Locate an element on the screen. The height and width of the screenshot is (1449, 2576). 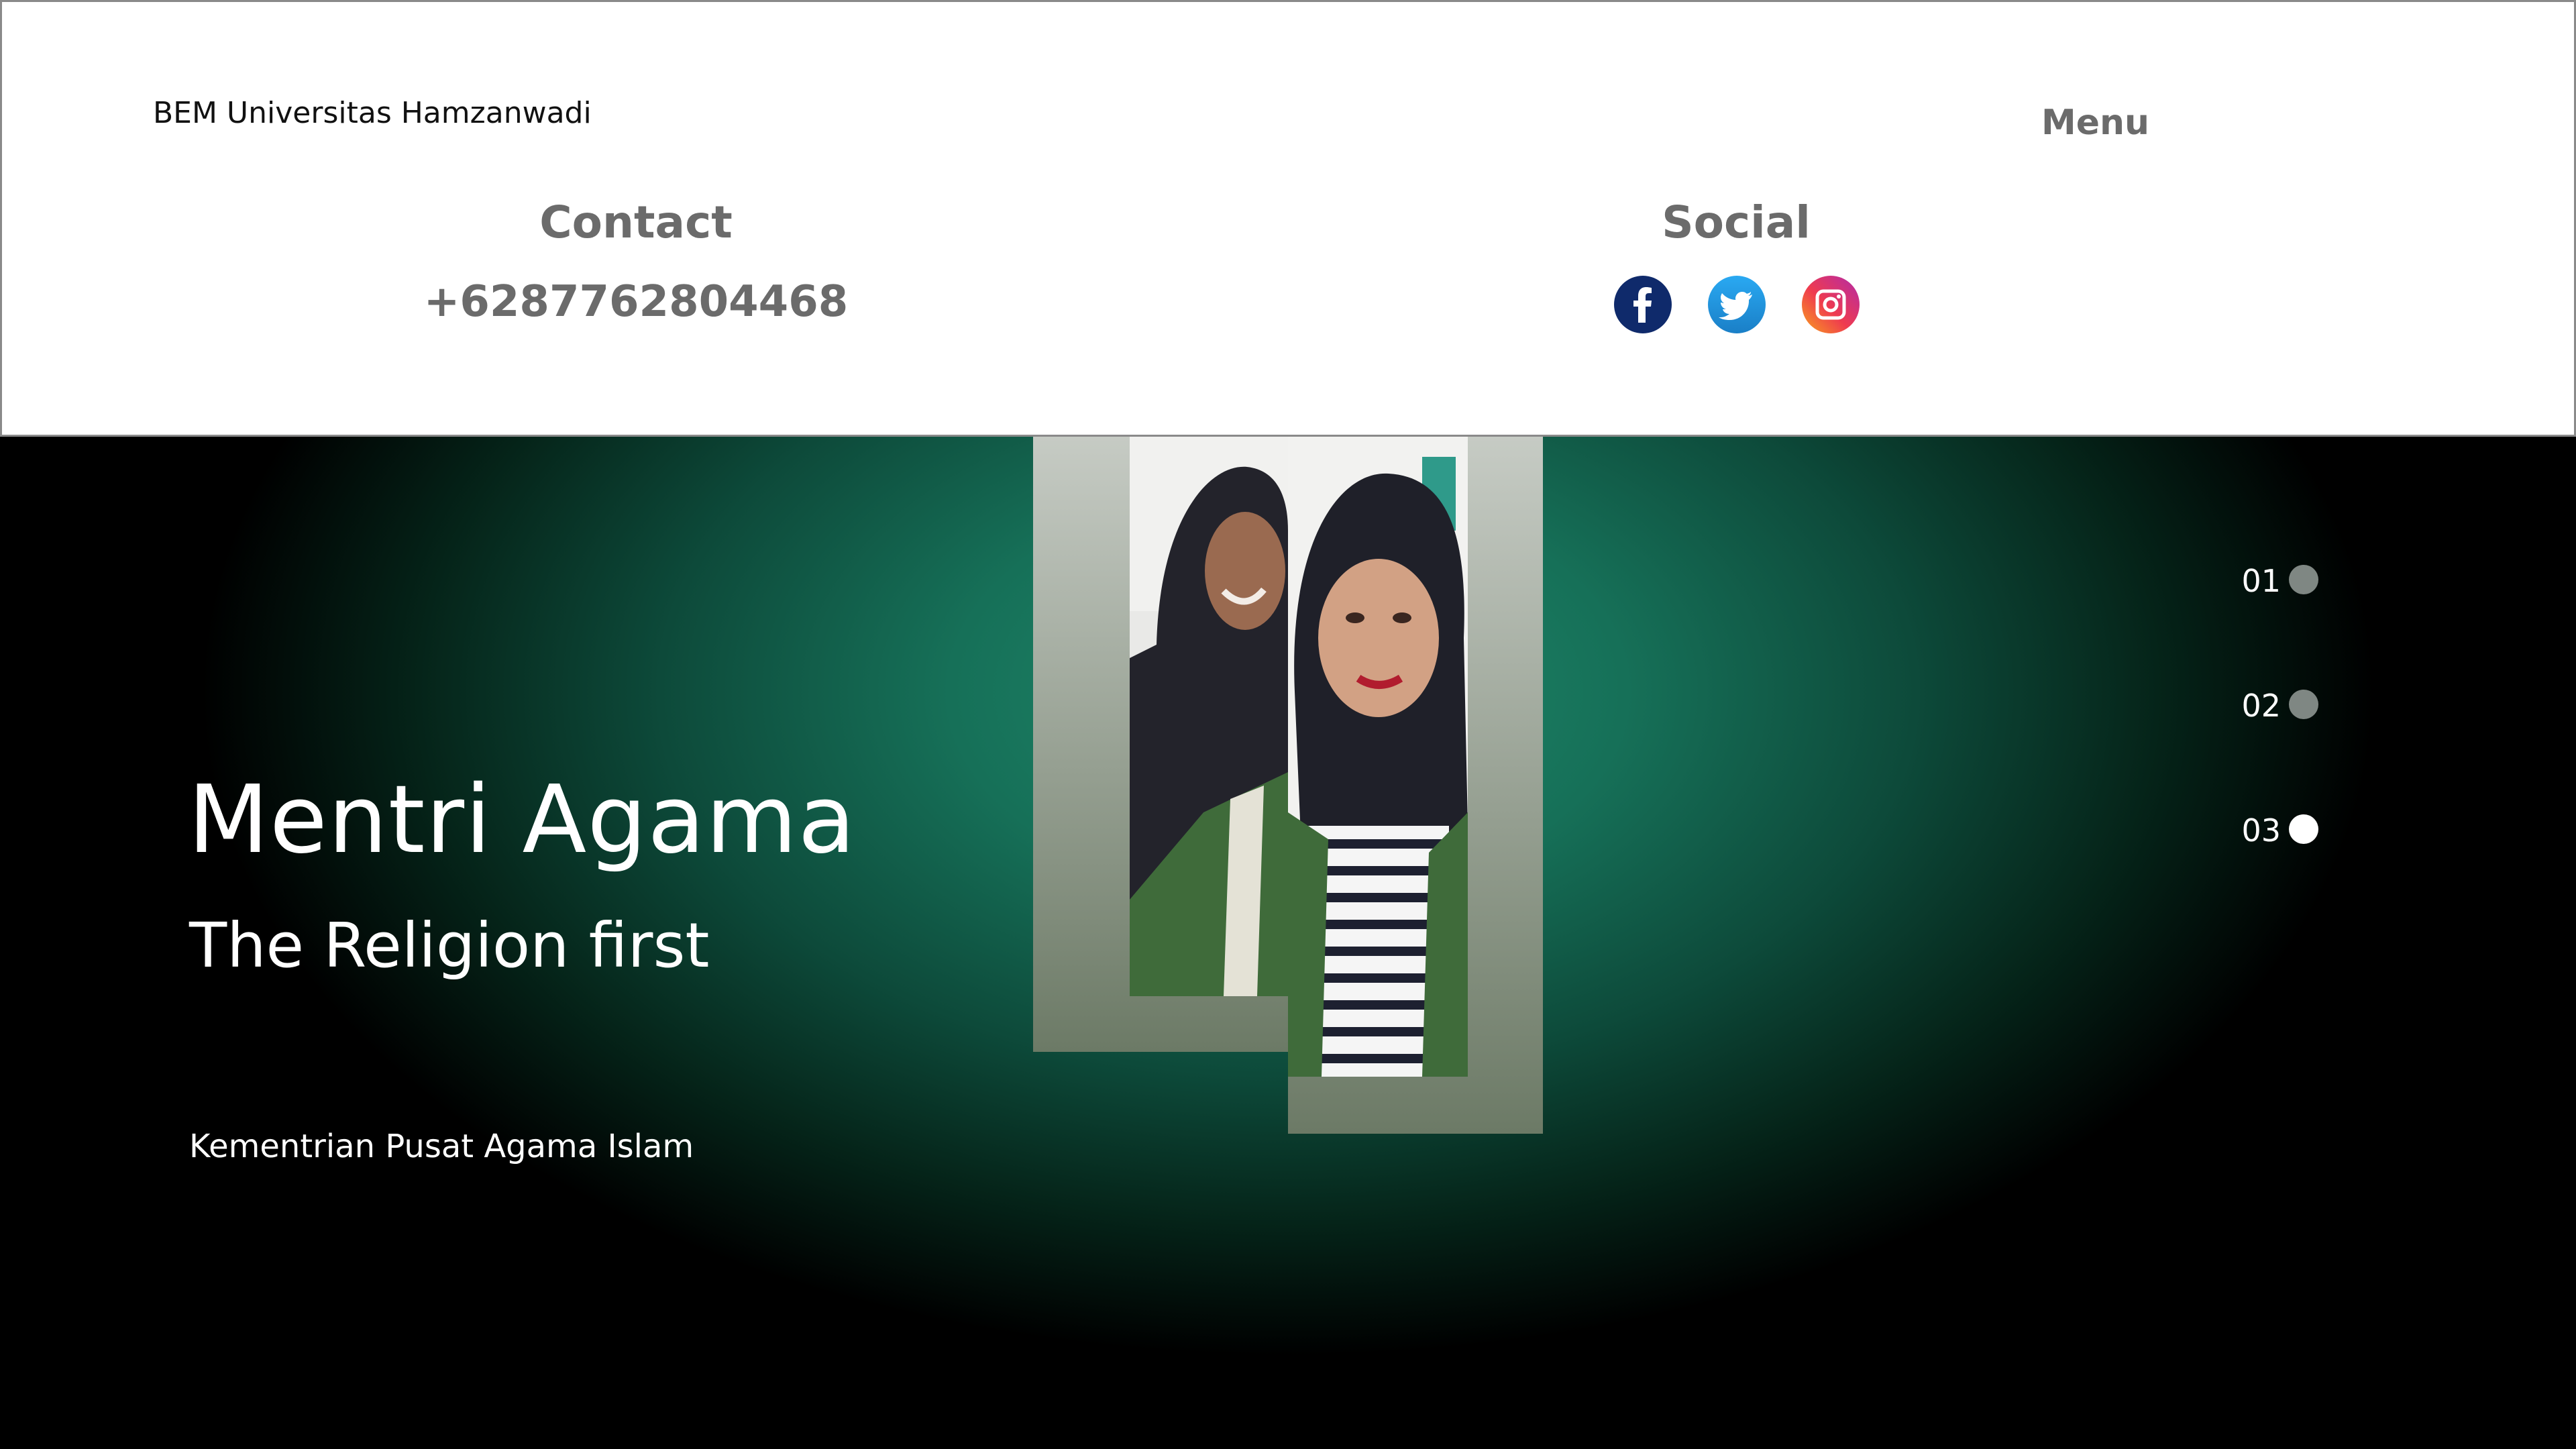
facebook-icon is located at coordinates (1643, 304).